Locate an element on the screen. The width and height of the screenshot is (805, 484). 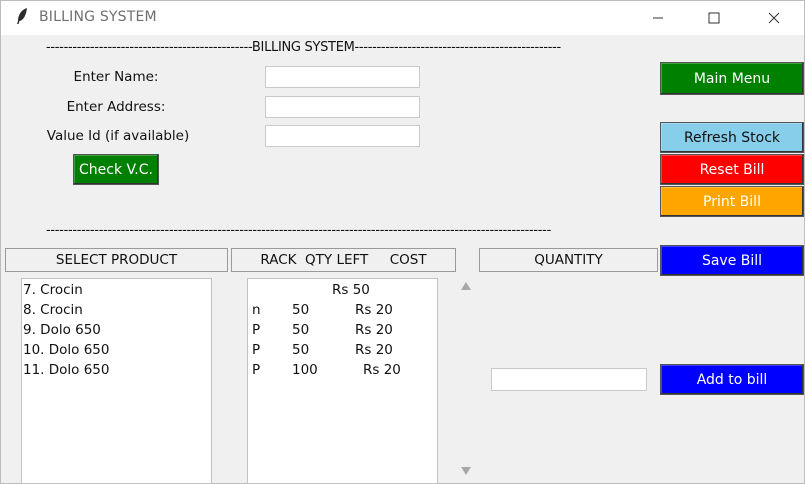
list-item: 8. Crocin is located at coordinates (117, 310).